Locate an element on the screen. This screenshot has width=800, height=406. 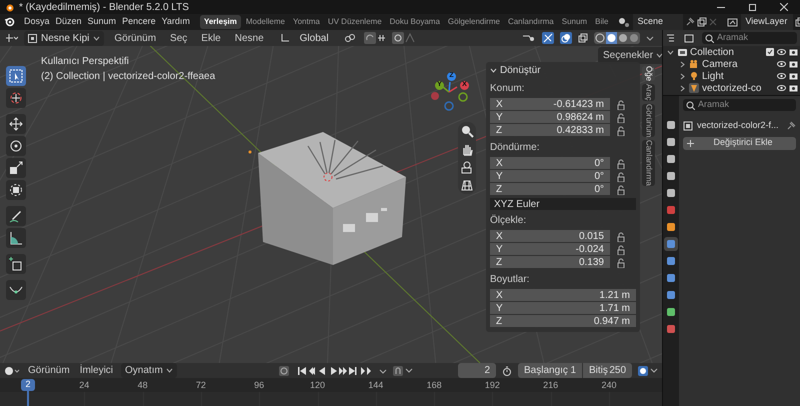
workspace-tab: Modelleme is located at coordinates (265, 22).